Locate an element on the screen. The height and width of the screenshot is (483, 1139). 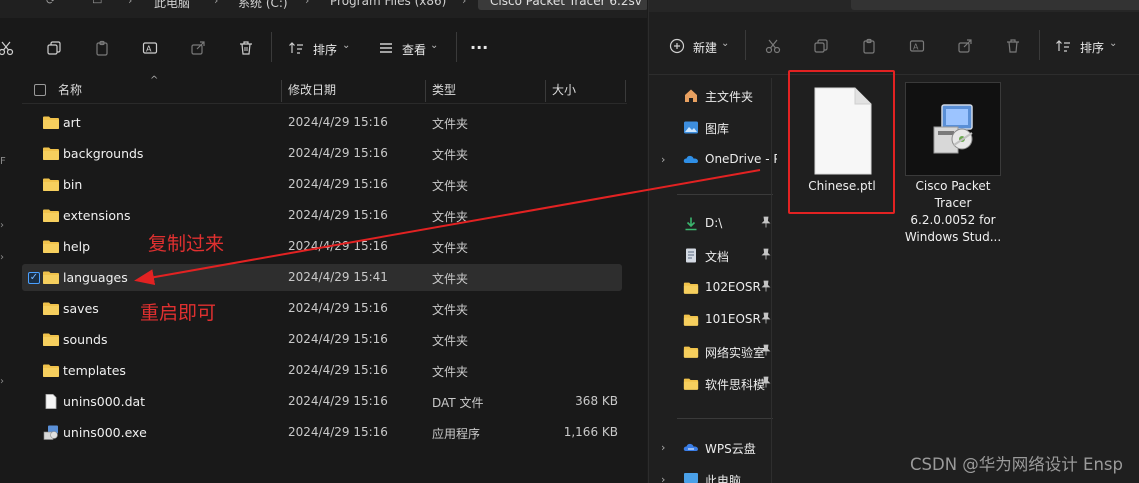
nav-item: 网络实验室 is located at coordinates (713, 352).